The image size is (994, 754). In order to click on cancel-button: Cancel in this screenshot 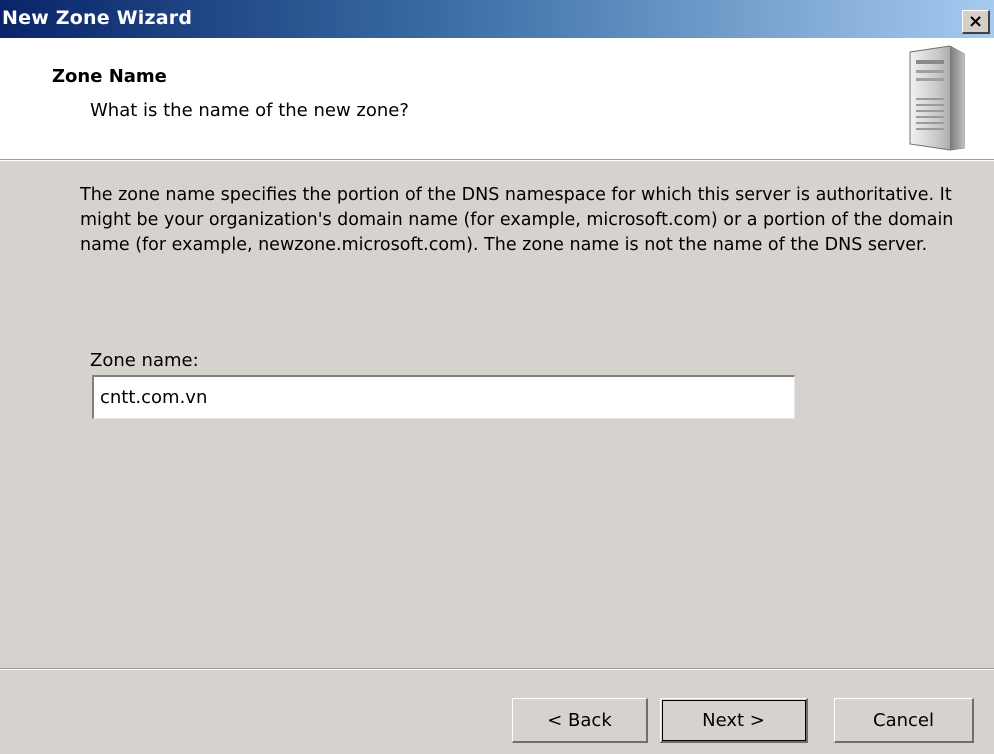, I will do `click(904, 720)`.